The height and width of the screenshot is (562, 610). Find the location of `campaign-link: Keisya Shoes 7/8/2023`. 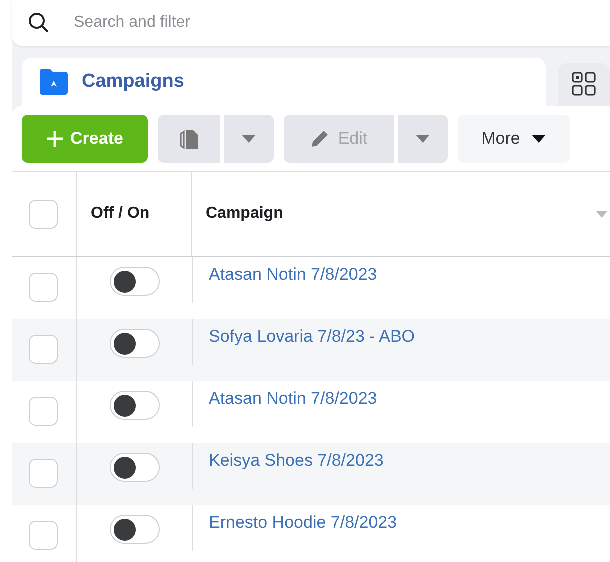

campaign-link: Keisya Shoes 7/8/2023 is located at coordinates (296, 461).